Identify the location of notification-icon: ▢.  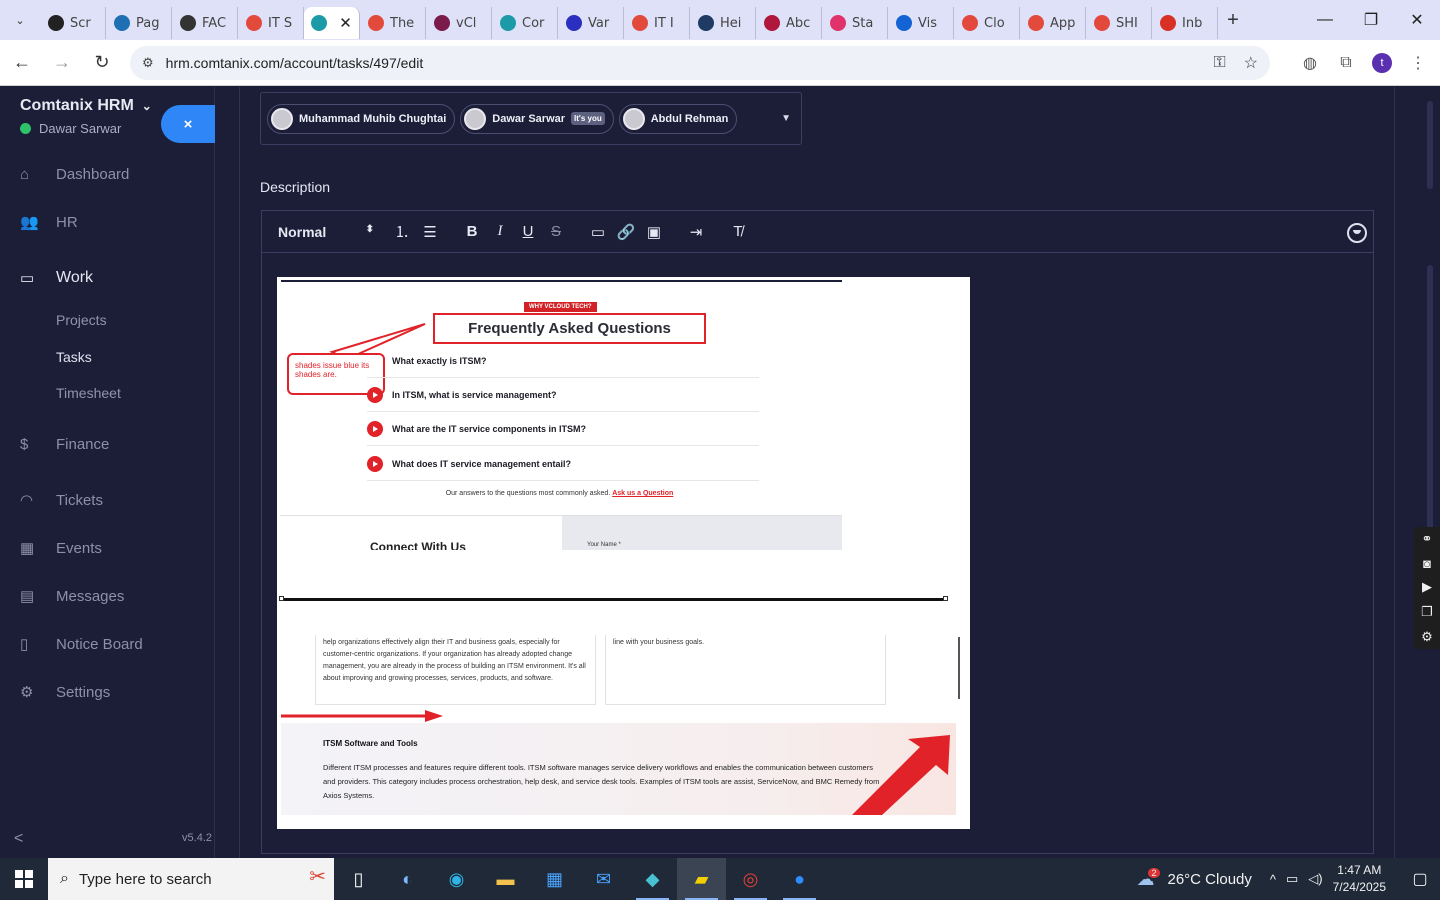
(1420, 879).